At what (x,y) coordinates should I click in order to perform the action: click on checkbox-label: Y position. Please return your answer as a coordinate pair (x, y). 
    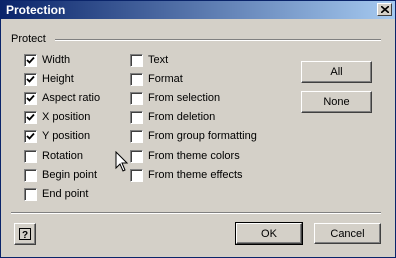
    Looking at the image, I should click on (66, 136).